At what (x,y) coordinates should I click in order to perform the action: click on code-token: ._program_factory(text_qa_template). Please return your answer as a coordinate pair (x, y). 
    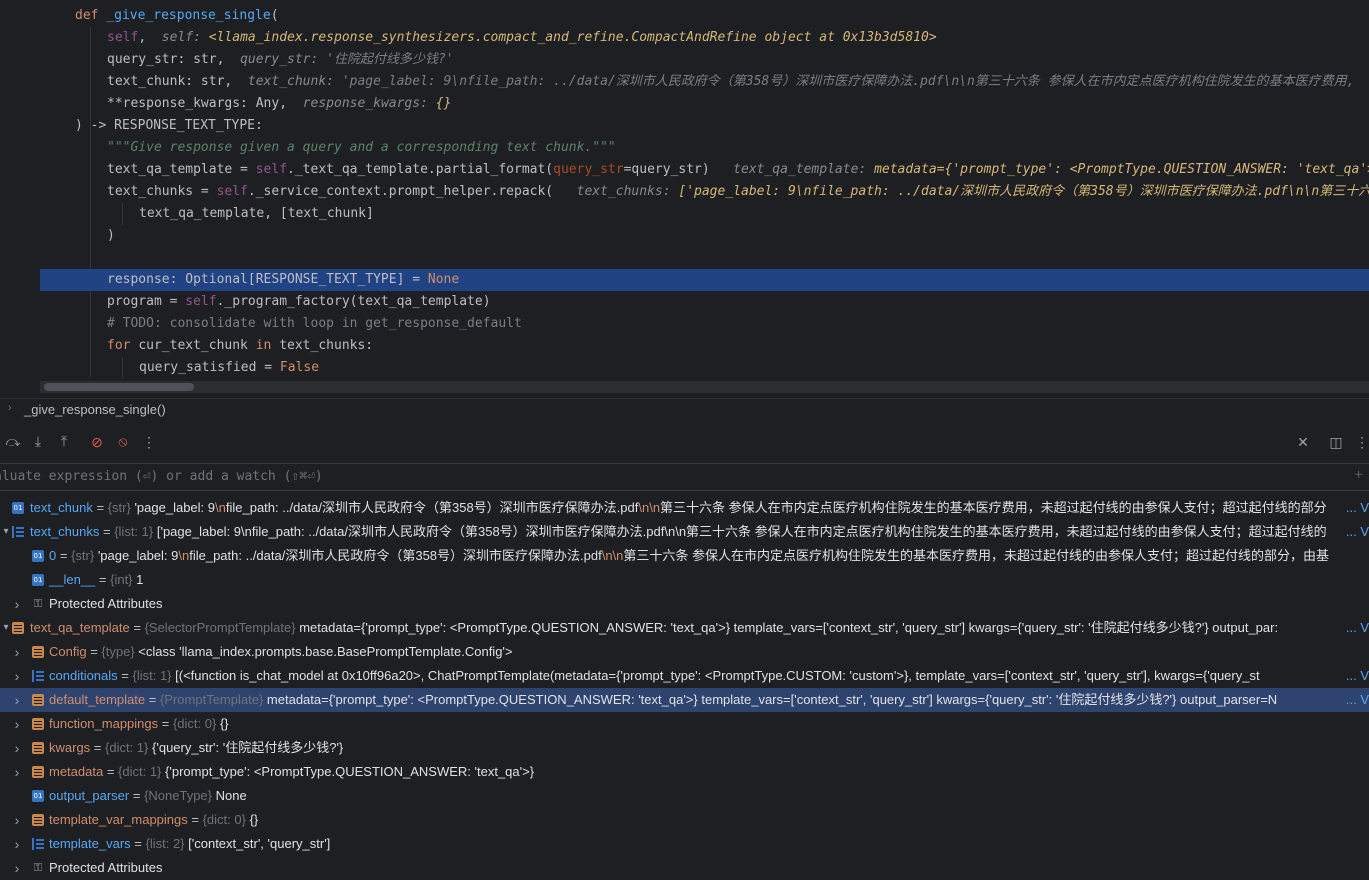
    Looking at the image, I should click on (353, 301).